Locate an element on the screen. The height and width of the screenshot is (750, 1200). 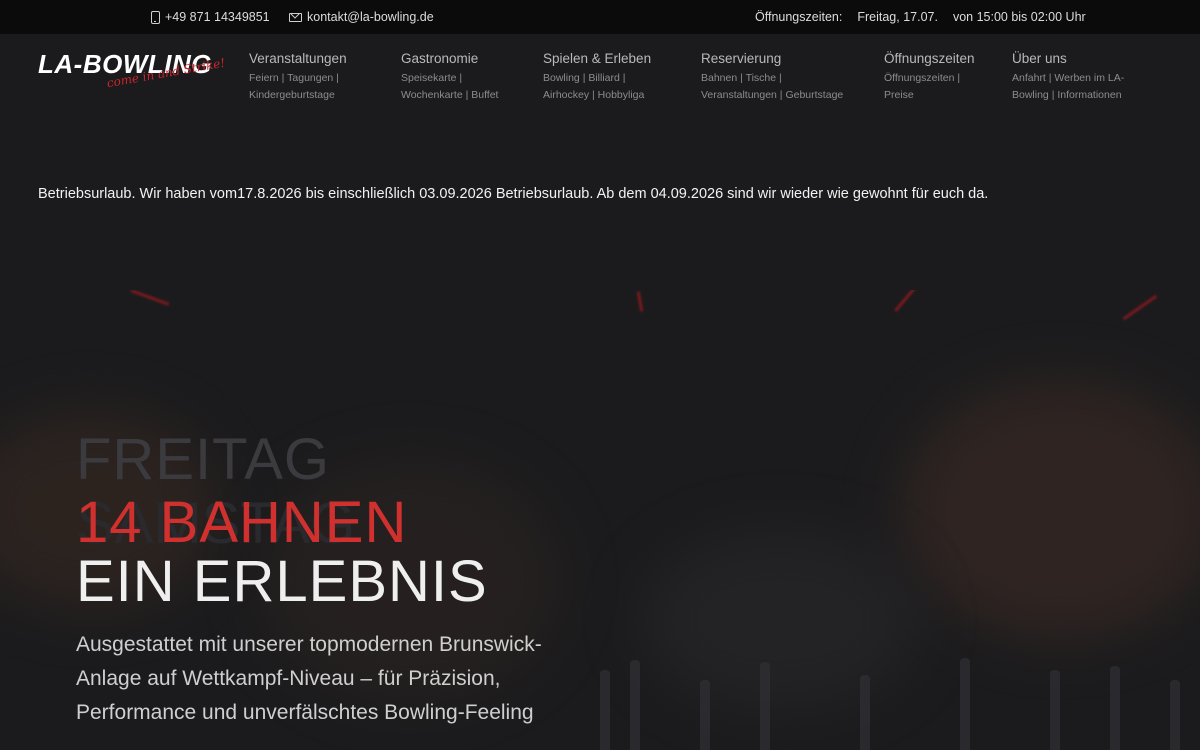
nav-label: Gastronomie is located at coordinates (451, 58).